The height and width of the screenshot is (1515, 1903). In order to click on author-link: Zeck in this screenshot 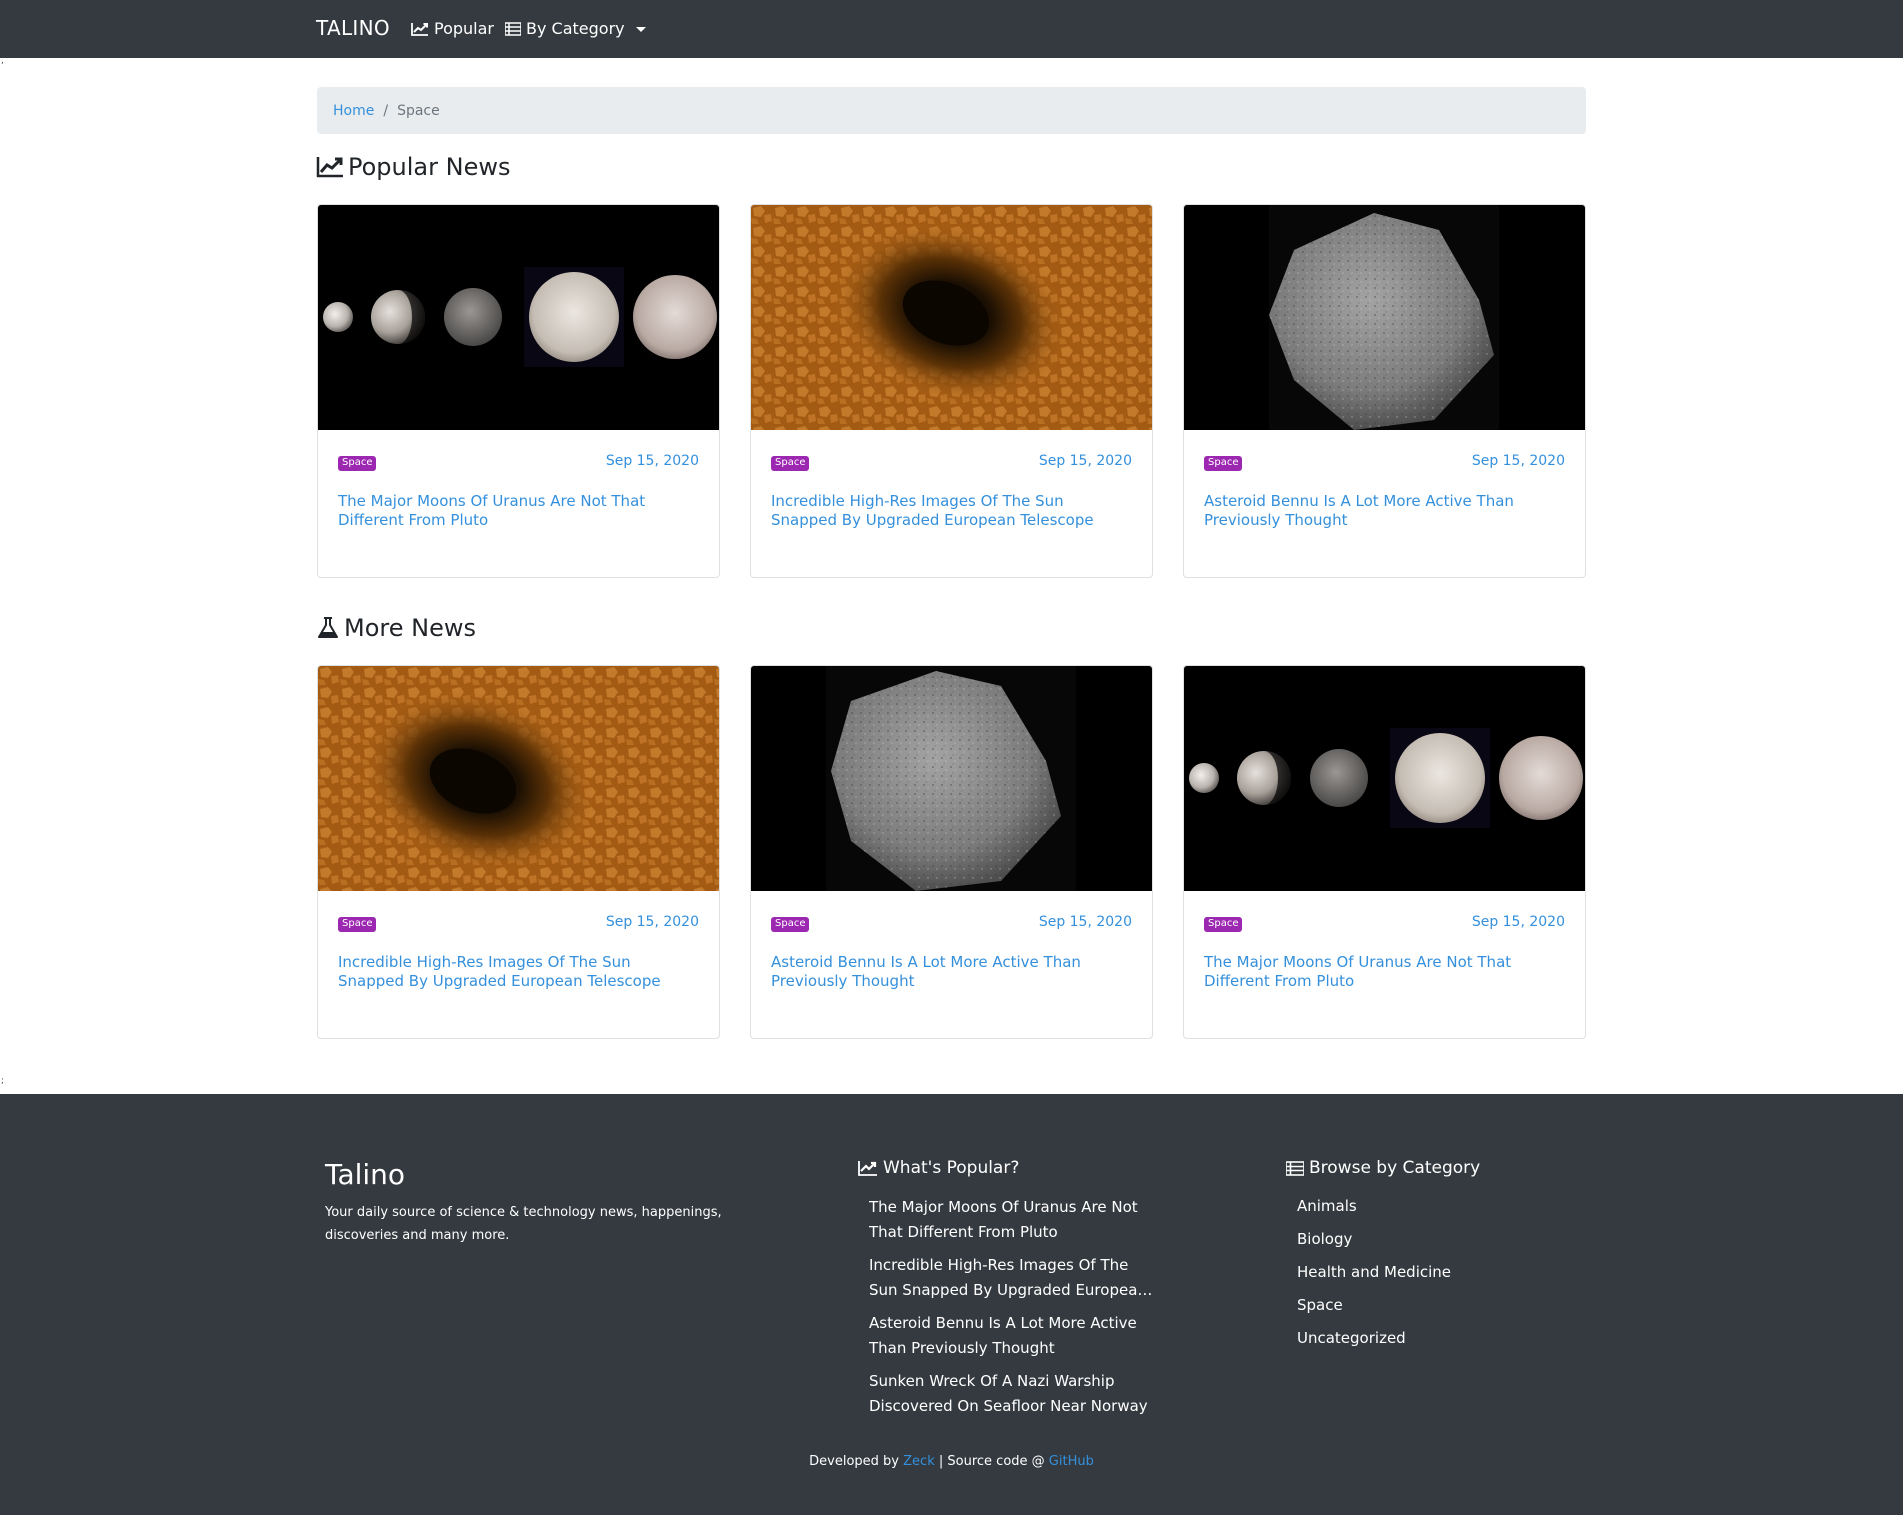, I will do `click(919, 1461)`.